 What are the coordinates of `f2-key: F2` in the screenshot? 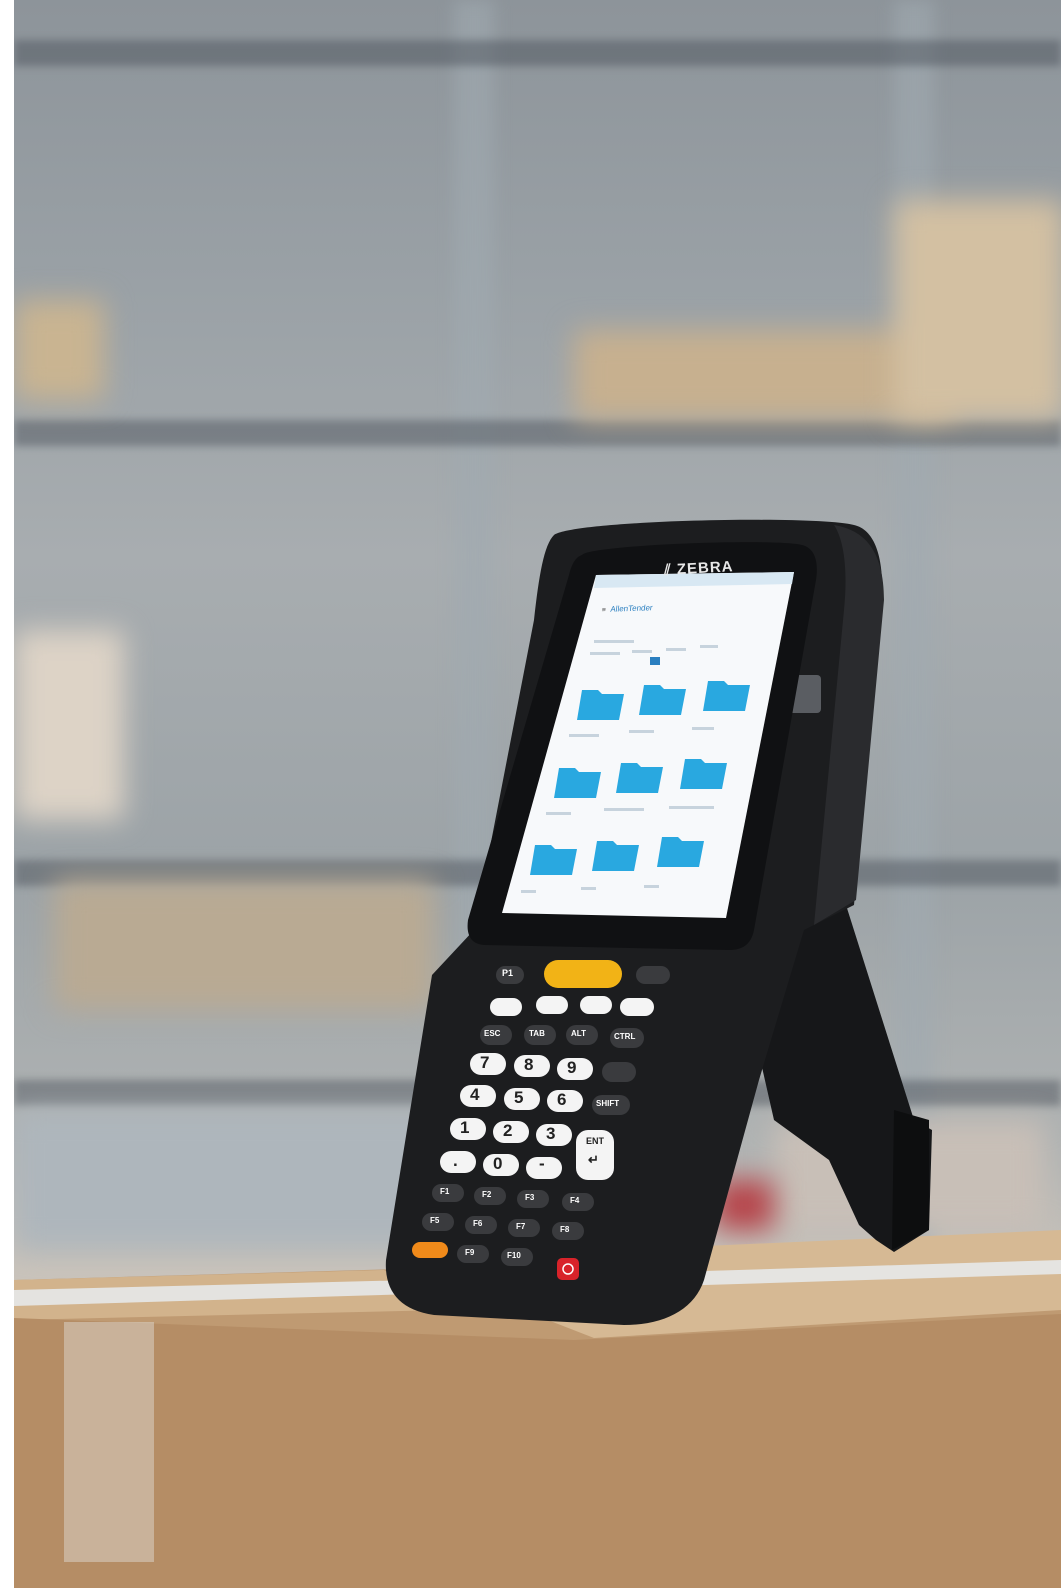 It's located at (486, 1194).